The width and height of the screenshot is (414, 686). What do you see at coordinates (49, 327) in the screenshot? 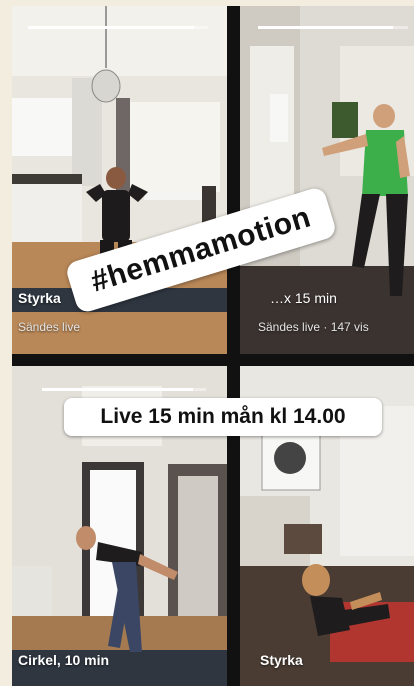
I see `tile-subtitle: Sändes live` at bounding box center [49, 327].